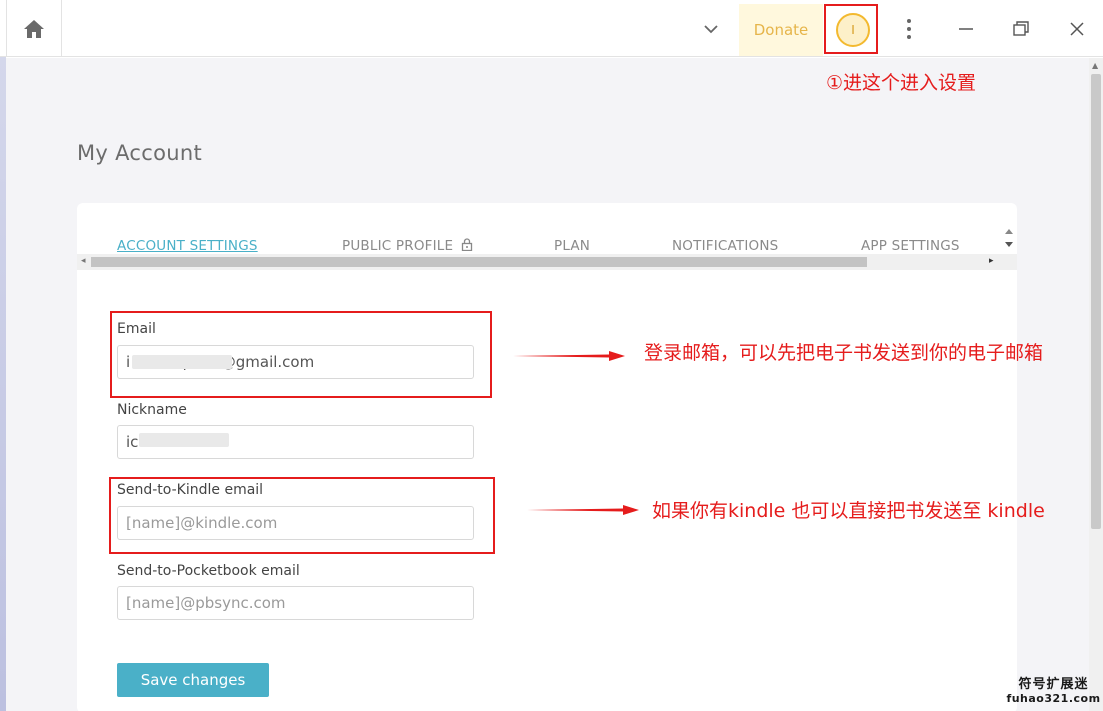  I want to click on lock-icon, so click(466, 245).